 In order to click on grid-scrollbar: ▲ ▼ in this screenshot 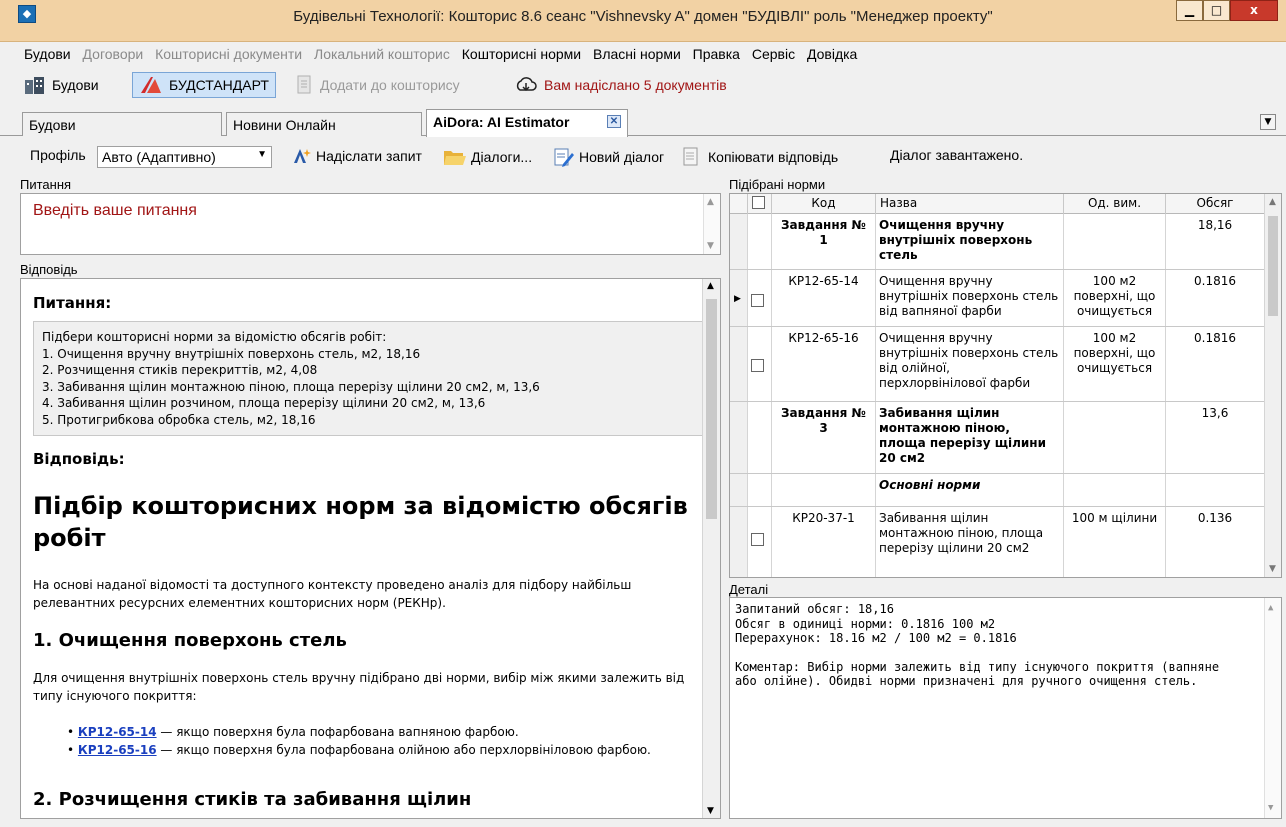, I will do `click(1272, 385)`.